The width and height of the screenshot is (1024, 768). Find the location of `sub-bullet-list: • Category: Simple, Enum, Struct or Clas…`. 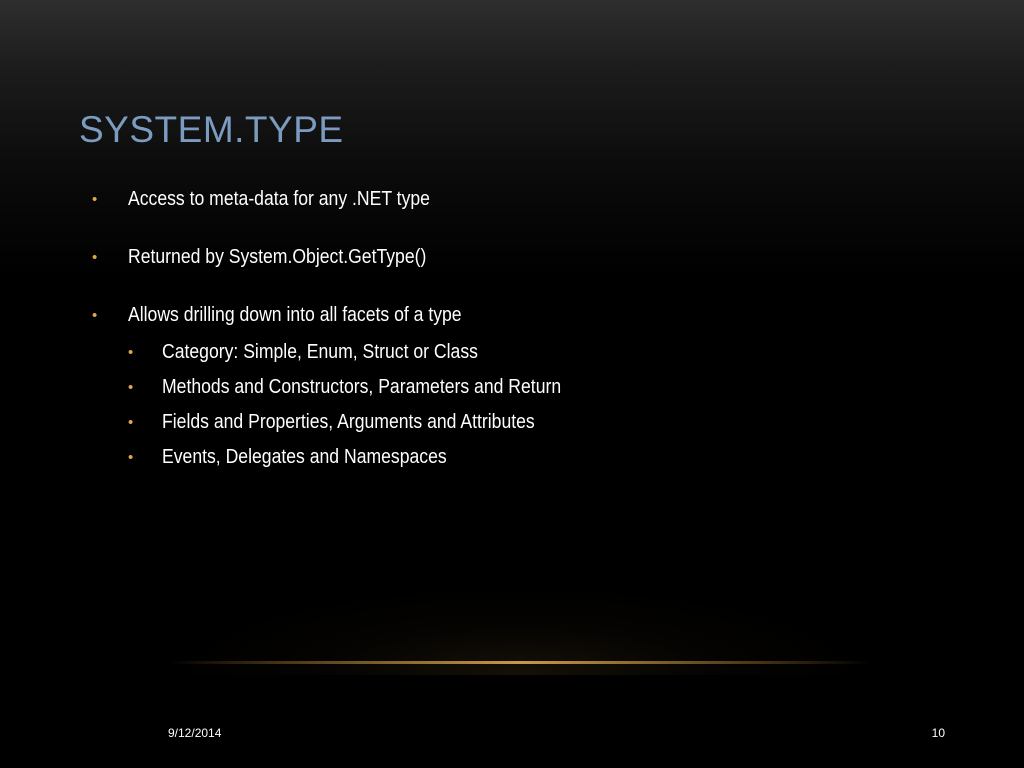

sub-bullet-list: • Category: Simple, Enum, Struct or Clas… is located at coordinates (490, 405).